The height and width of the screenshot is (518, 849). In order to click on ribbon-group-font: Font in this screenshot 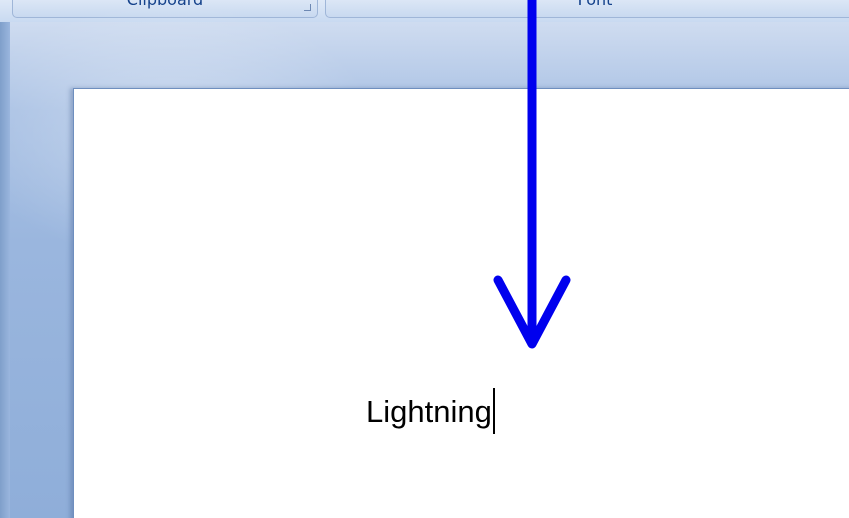, I will do `click(587, 9)`.